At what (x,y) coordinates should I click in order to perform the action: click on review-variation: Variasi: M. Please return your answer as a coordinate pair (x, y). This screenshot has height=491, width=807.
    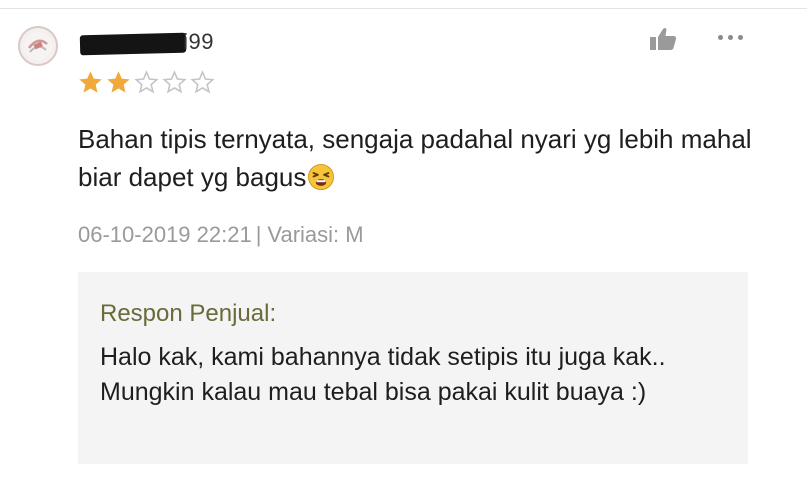
    Looking at the image, I should click on (315, 234).